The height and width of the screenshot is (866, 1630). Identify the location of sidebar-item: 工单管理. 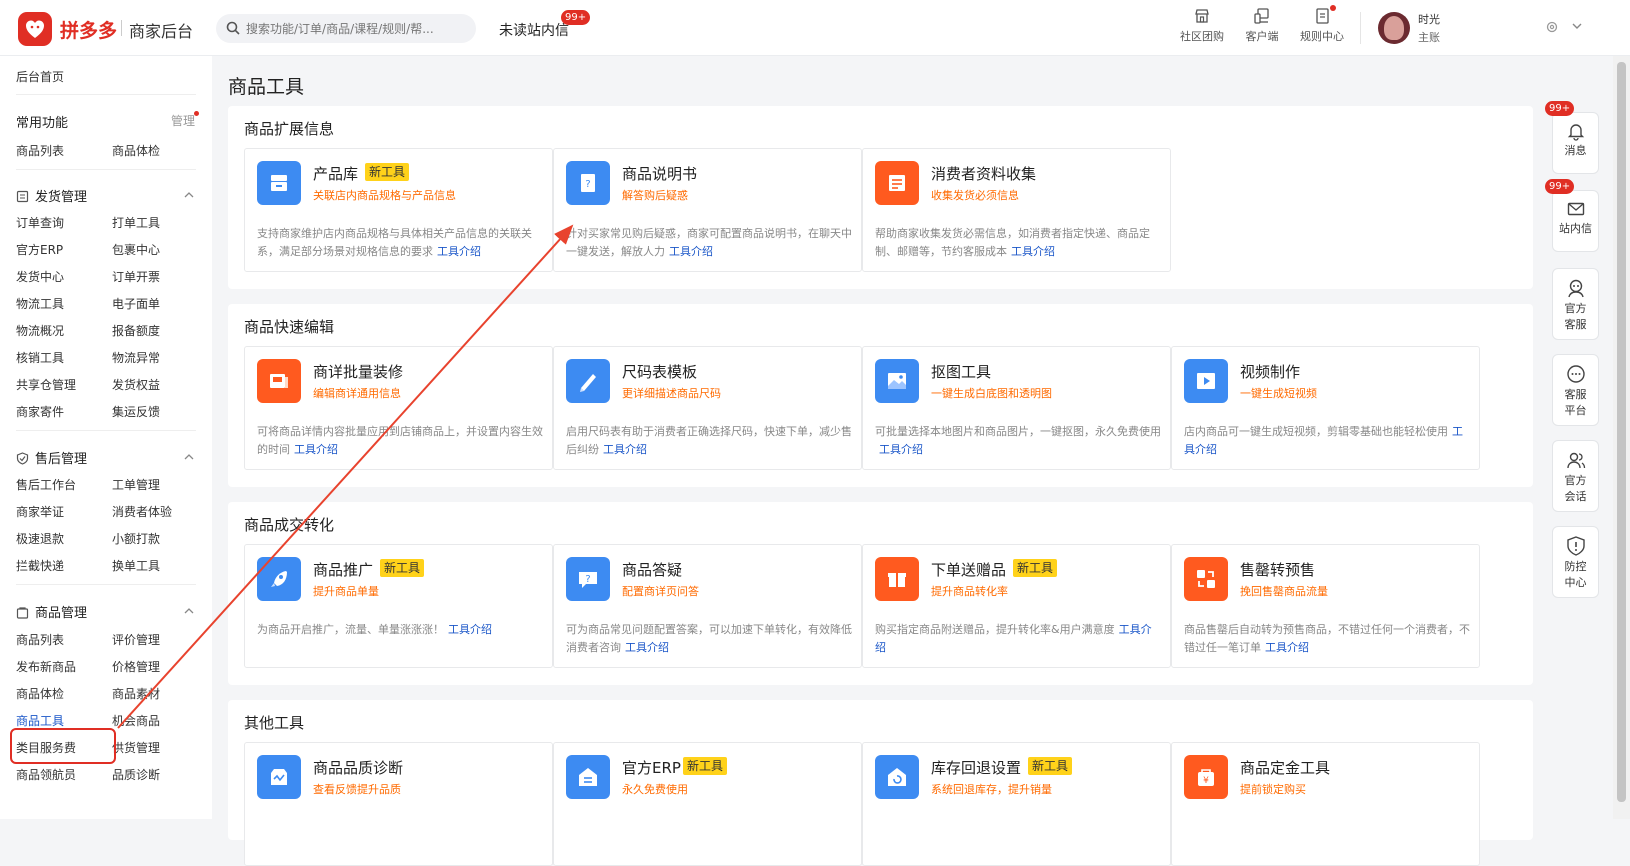
(136, 484).